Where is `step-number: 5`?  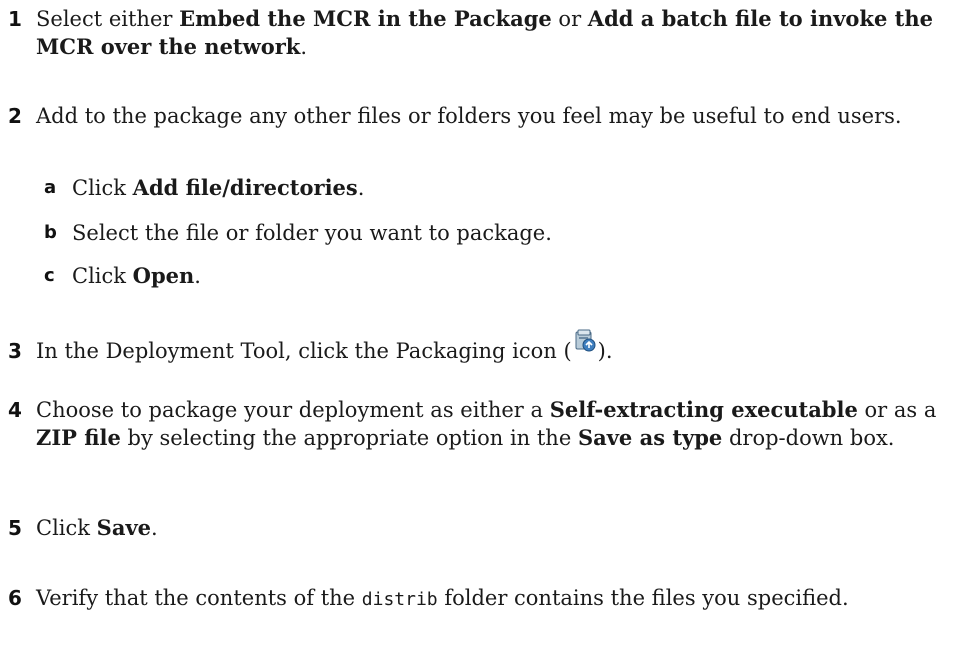 step-number: 5 is located at coordinates (15, 528).